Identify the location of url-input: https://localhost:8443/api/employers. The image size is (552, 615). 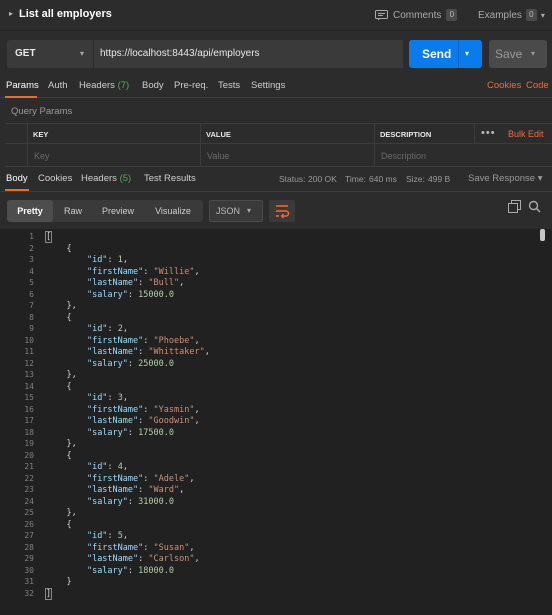
(248, 54).